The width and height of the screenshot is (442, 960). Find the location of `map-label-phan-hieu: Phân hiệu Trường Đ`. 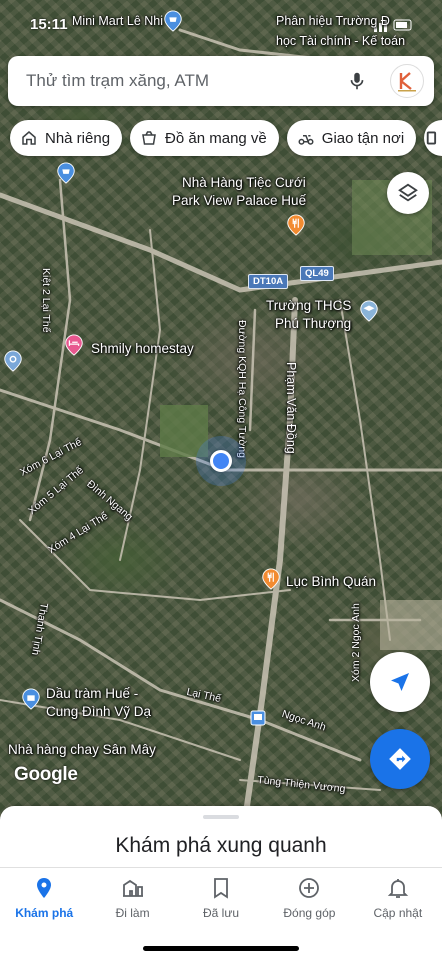

map-label-phan-hieu: Phân hiệu Trường Đ is located at coordinates (333, 21).